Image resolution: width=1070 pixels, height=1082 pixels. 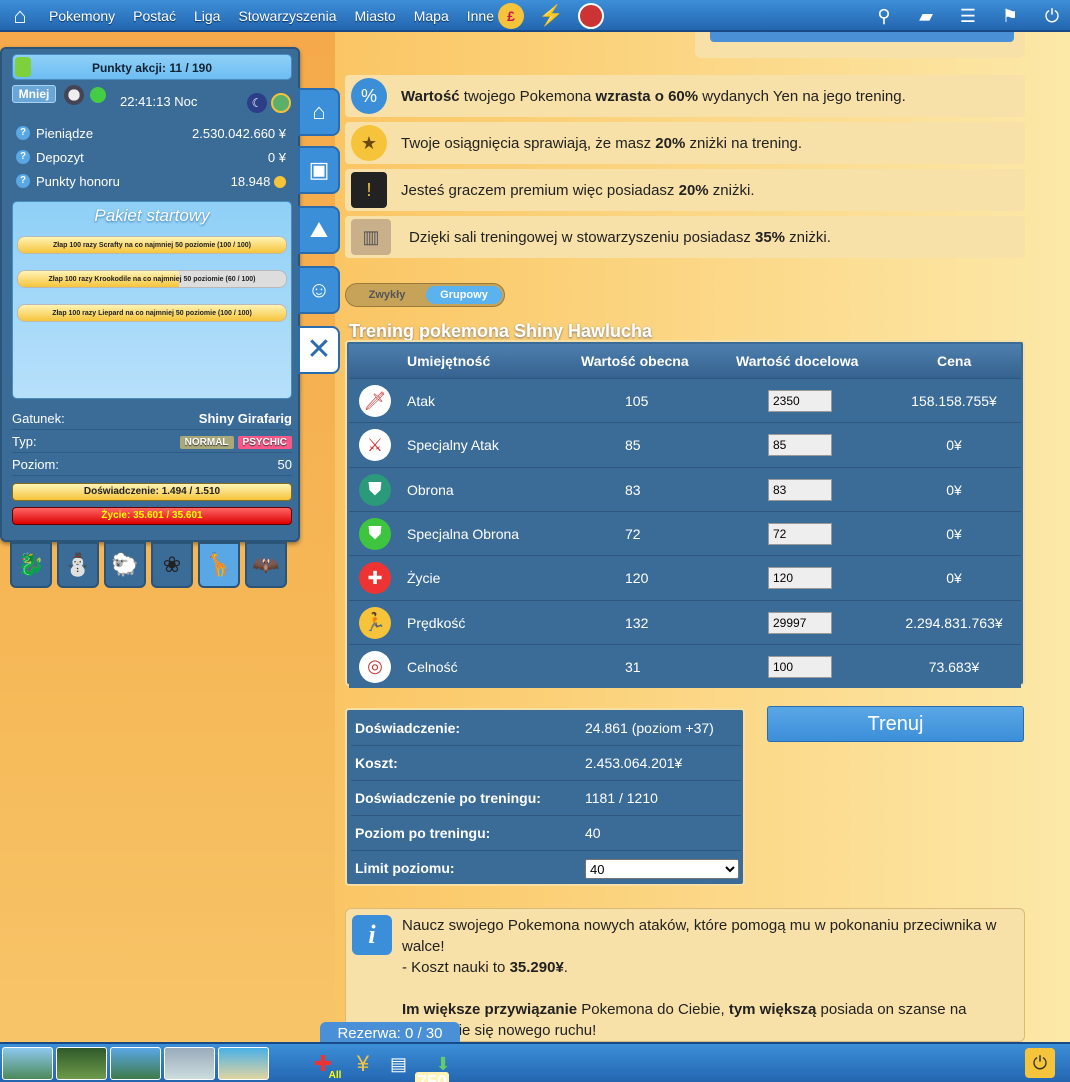 What do you see at coordinates (954, 361) in the screenshot?
I see `header-price: Cena` at bounding box center [954, 361].